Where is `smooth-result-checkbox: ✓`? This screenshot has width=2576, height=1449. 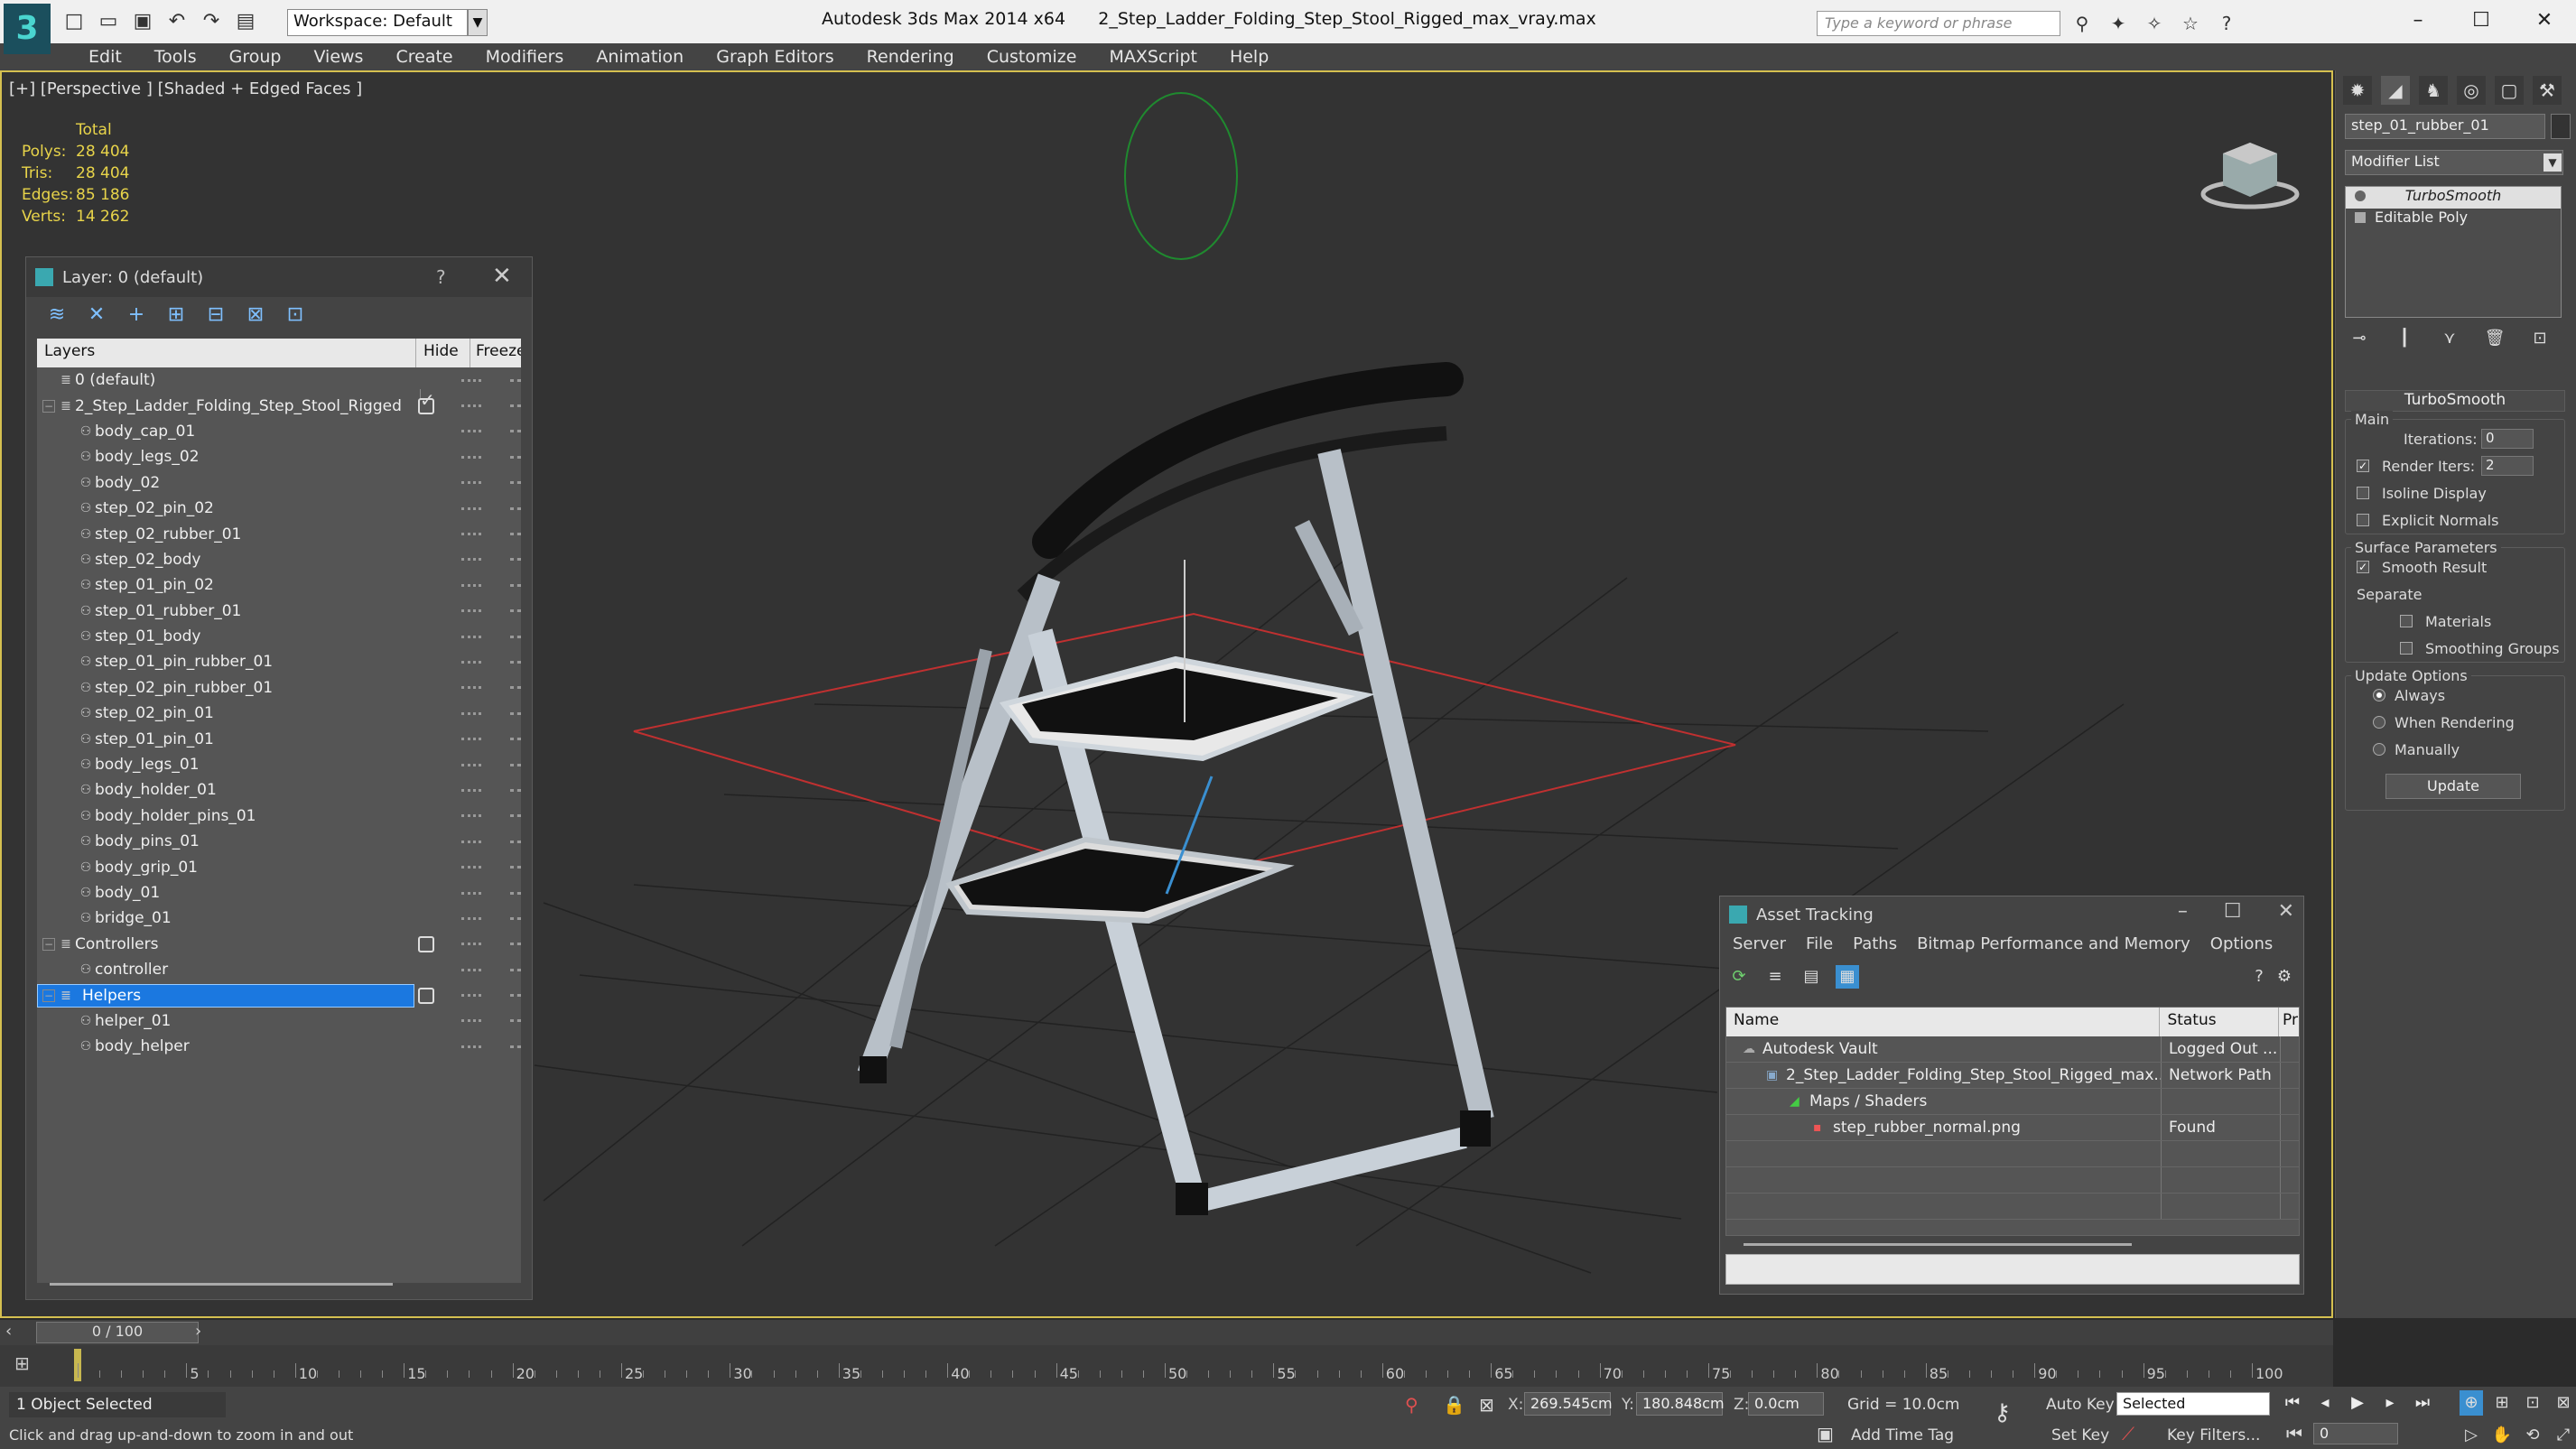
smooth-result-checkbox: ✓ is located at coordinates (2363, 567).